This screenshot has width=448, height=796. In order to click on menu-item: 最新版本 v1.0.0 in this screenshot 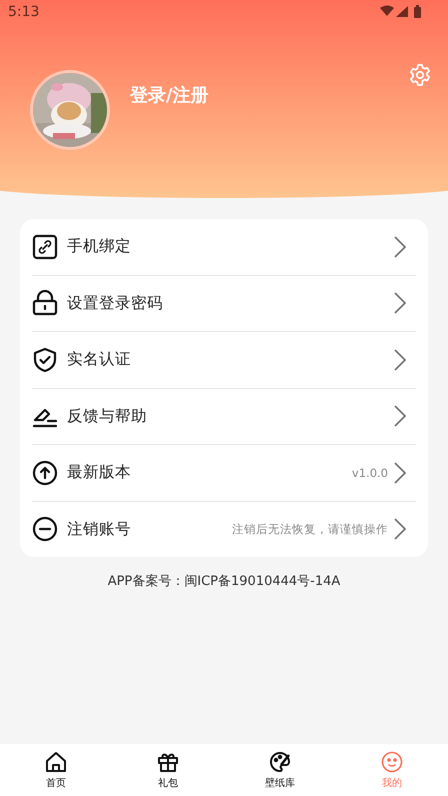, I will do `click(224, 473)`.